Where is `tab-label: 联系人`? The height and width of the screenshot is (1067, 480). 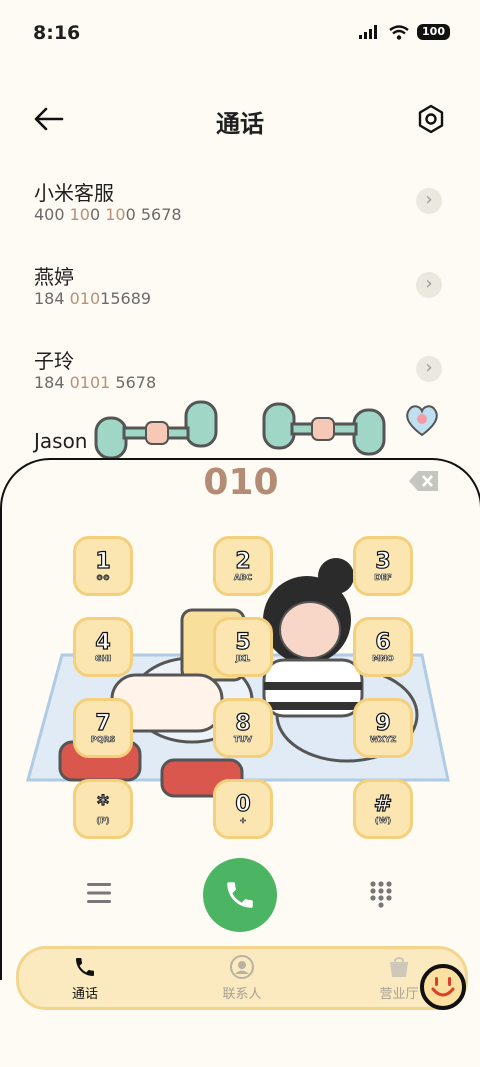 tab-label: 联系人 is located at coordinates (242, 994).